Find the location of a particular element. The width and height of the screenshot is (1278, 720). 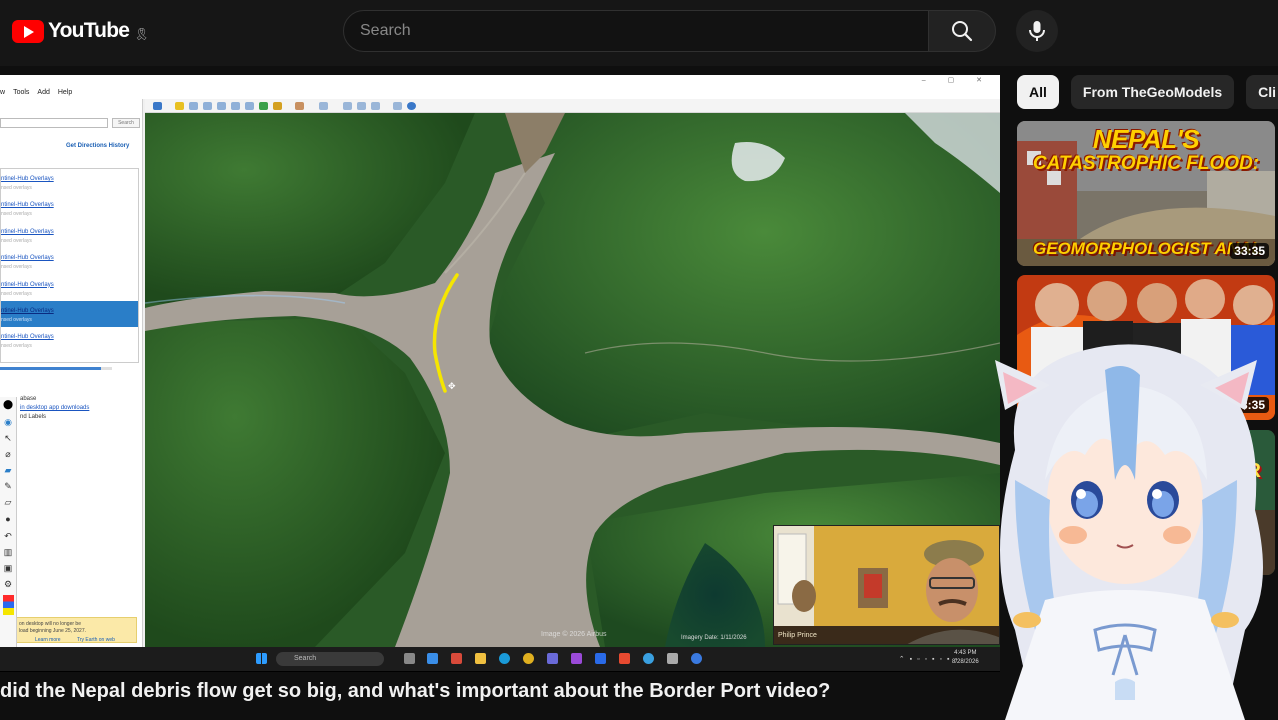

settings-icon: ⚙ is located at coordinates (8, 584).